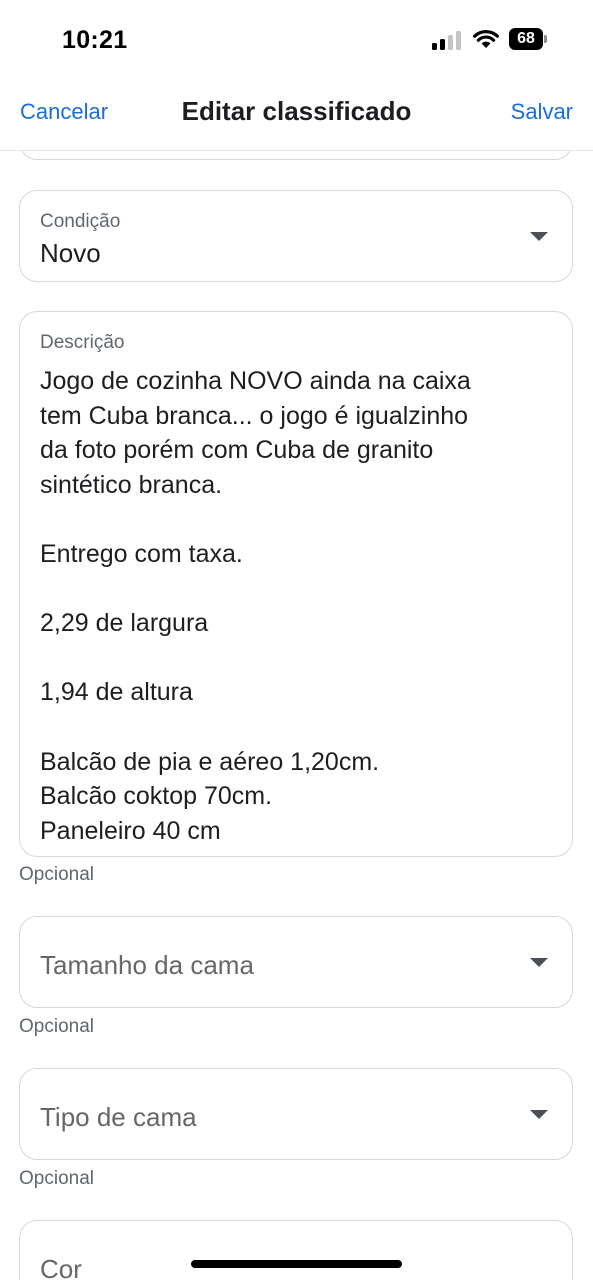 This screenshot has height=1280, width=593. Describe the element at coordinates (296, 150) in the screenshot. I see `nav-divider` at that location.